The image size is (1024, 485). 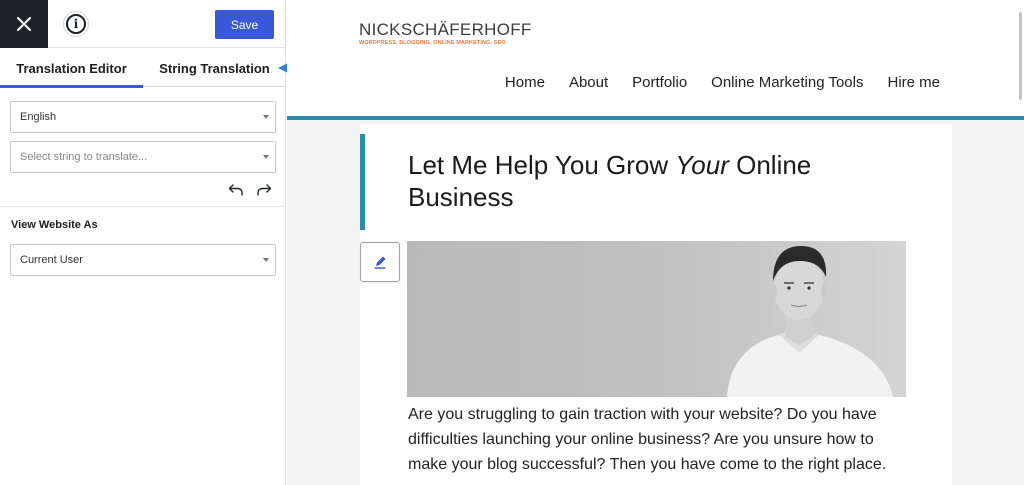 I want to click on language-select-value: English, so click(x=38, y=117).